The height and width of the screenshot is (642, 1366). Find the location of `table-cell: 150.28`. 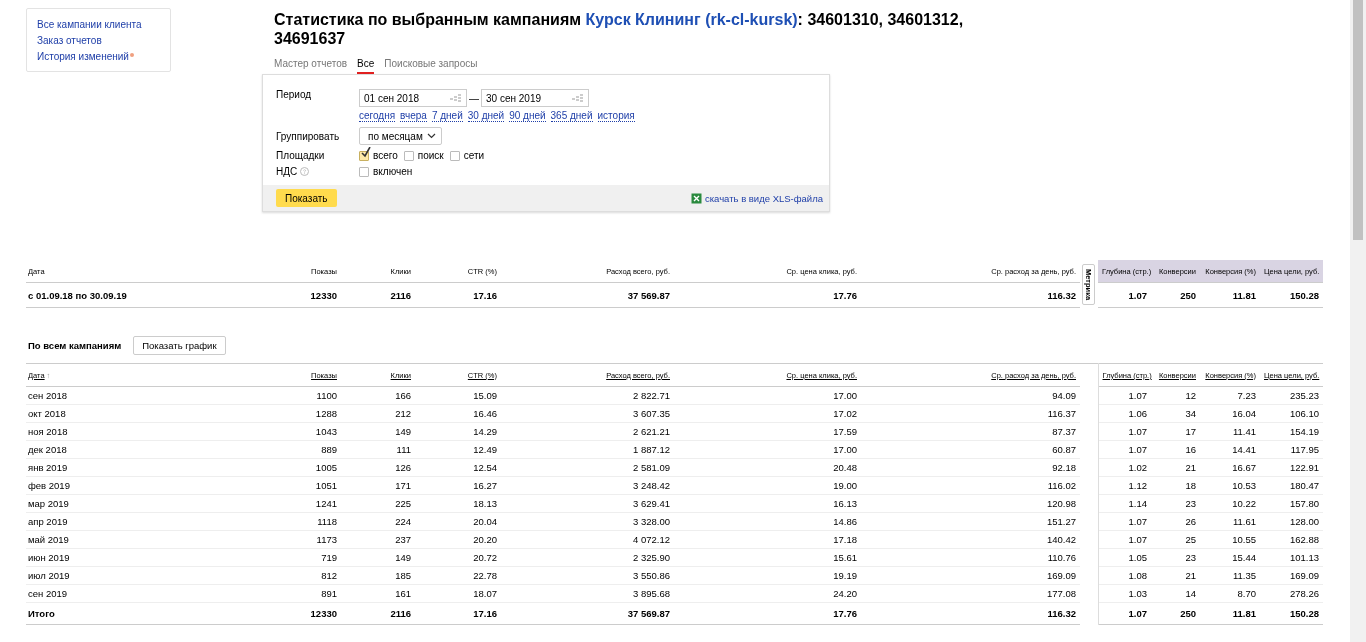

table-cell: 150.28 is located at coordinates (1291, 295).